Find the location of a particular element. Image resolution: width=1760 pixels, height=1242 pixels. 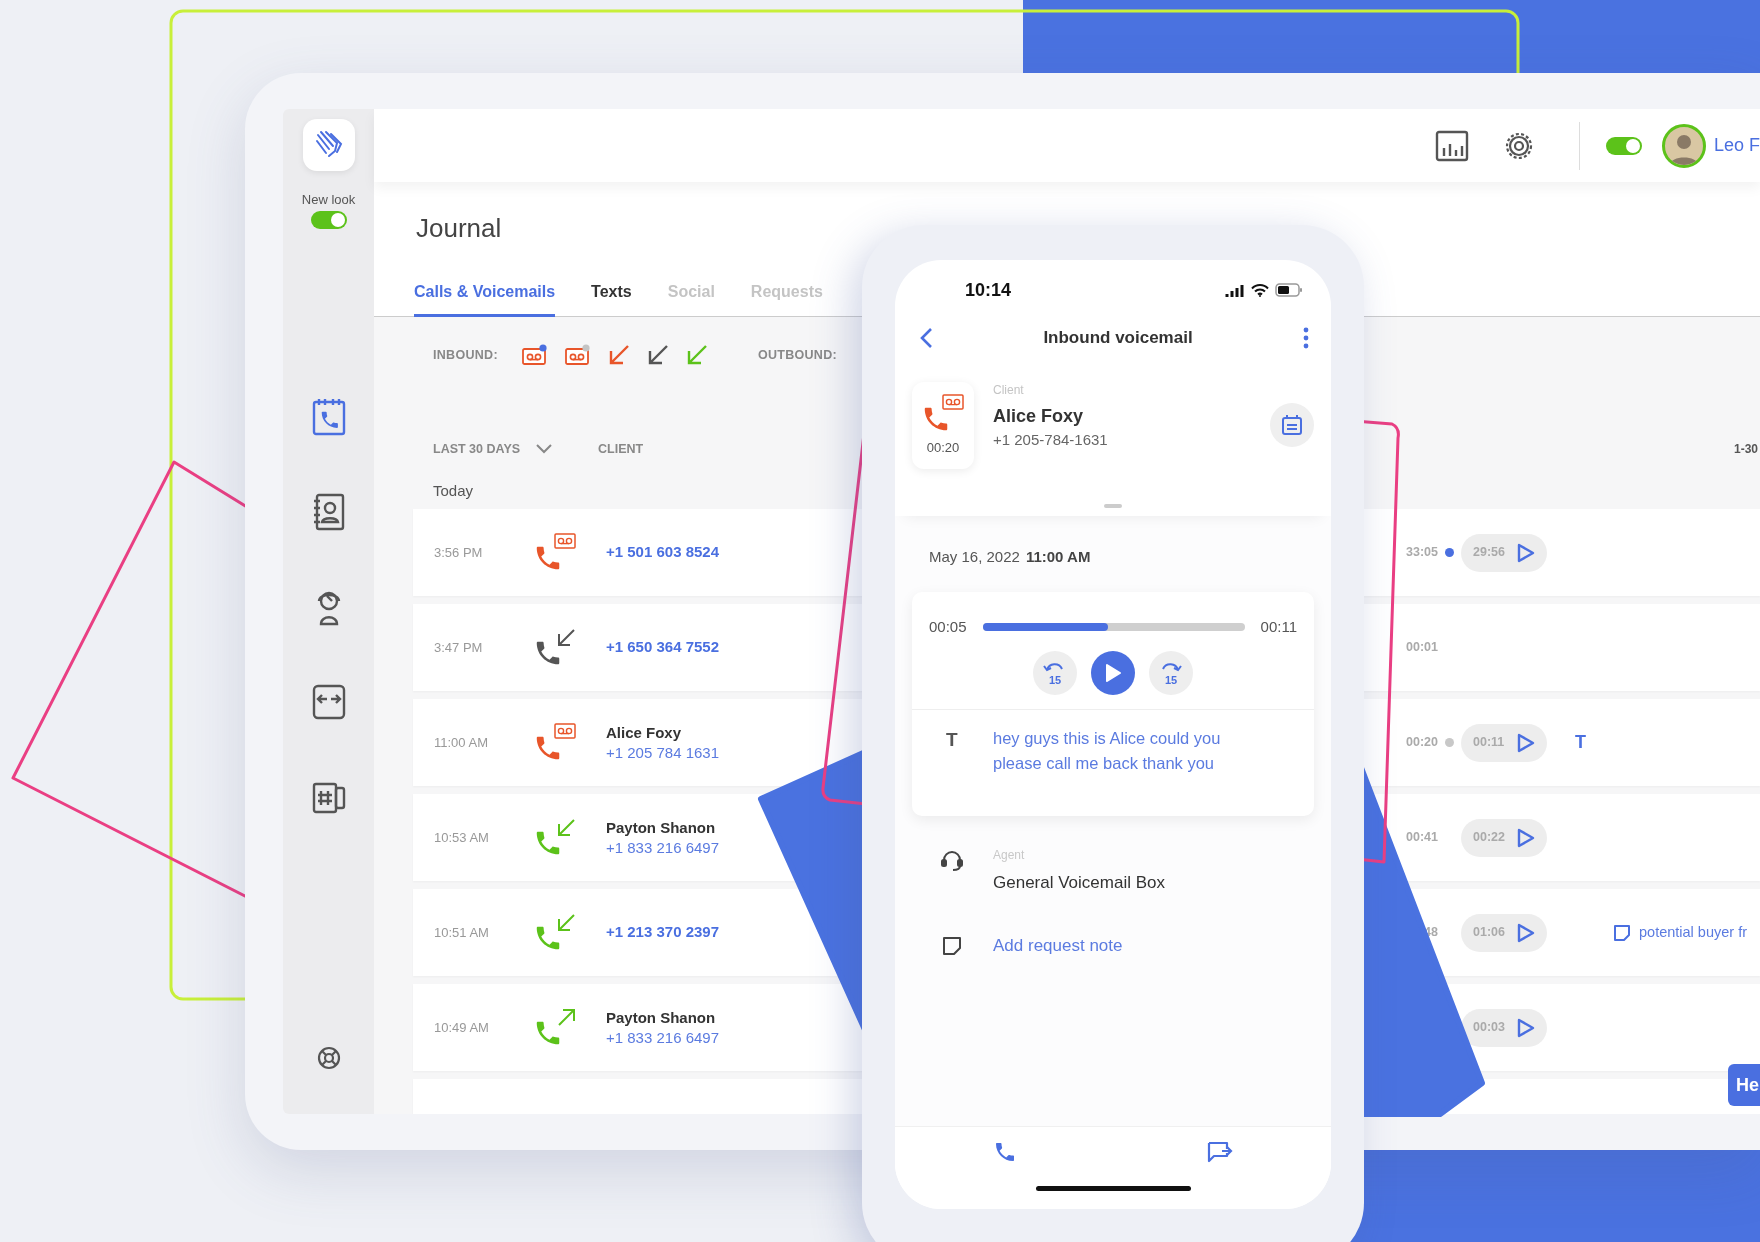

battery-icon is located at coordinates (1289, 290).